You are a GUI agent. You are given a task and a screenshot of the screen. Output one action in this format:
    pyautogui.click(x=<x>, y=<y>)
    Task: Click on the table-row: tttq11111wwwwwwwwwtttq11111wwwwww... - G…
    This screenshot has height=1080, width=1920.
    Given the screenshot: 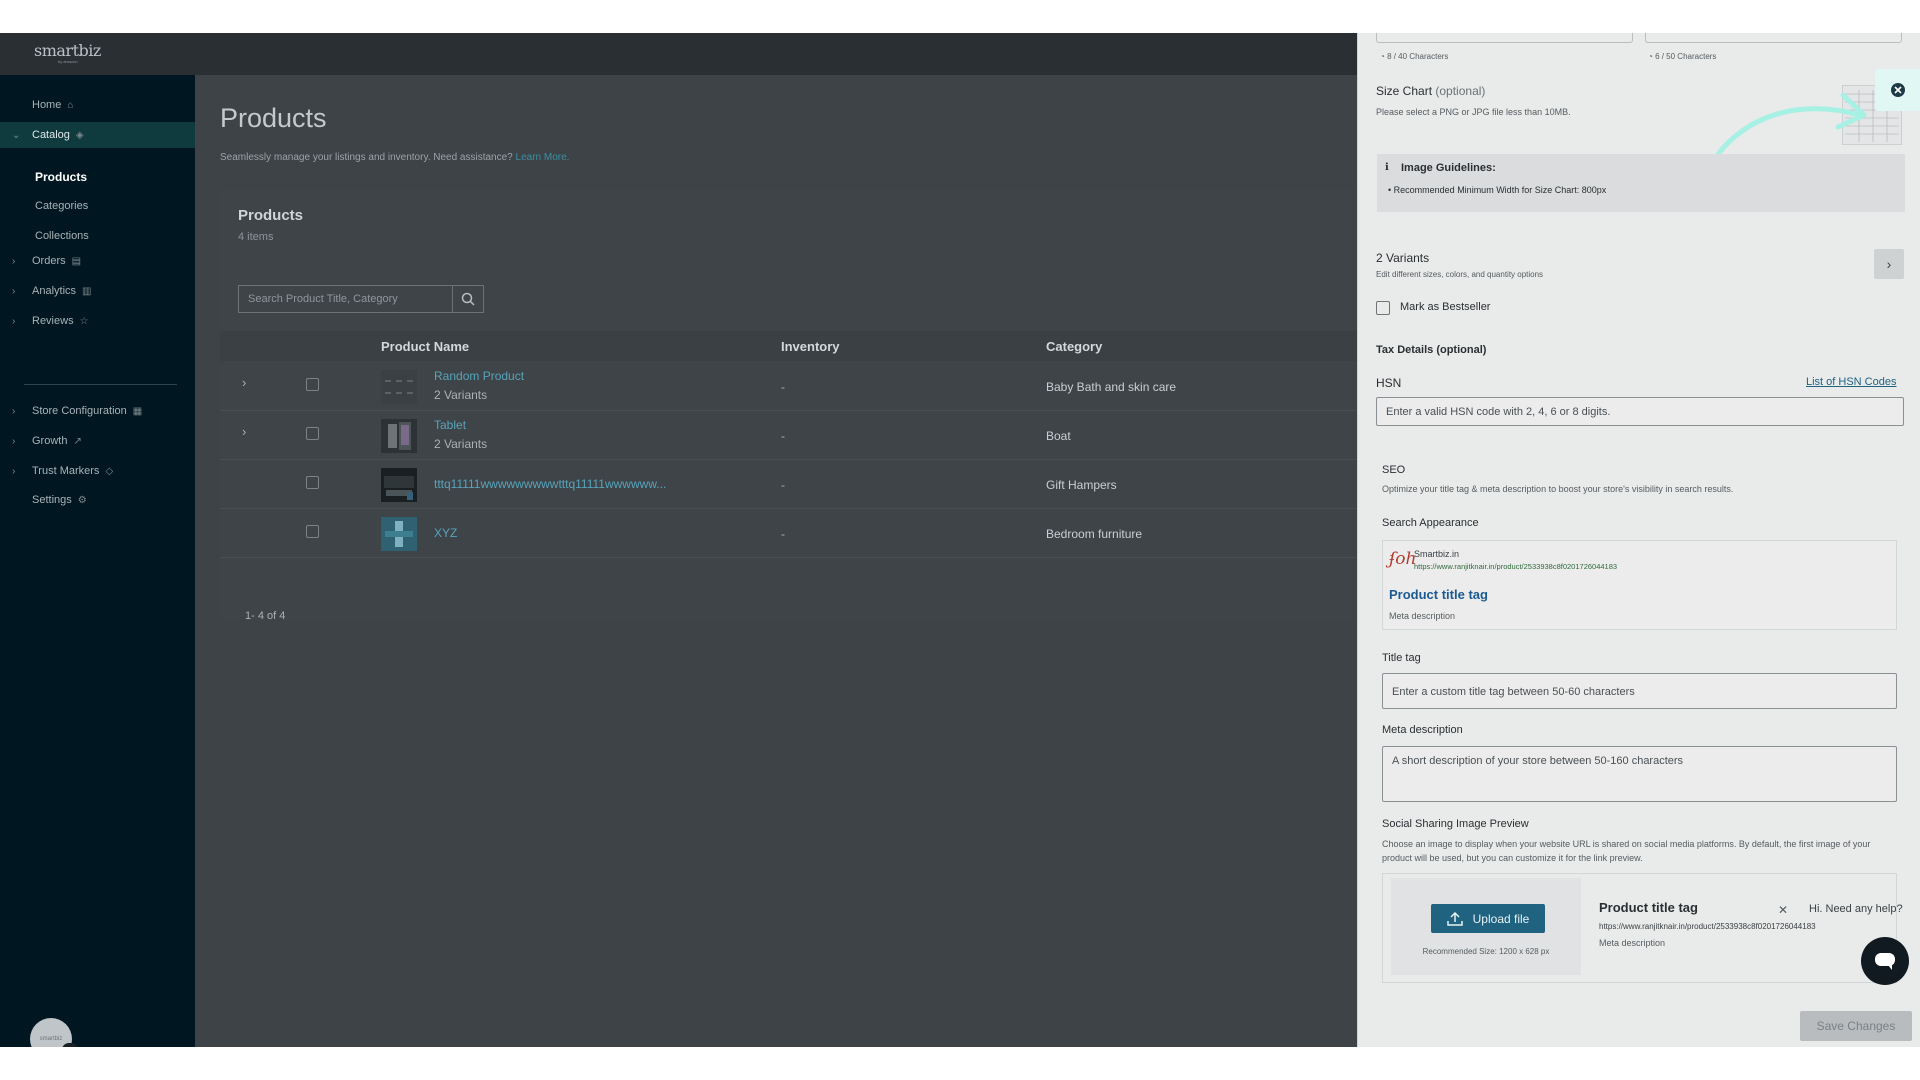 What is the action you would take?
    pyautogui.click(x=788, y=484)
    